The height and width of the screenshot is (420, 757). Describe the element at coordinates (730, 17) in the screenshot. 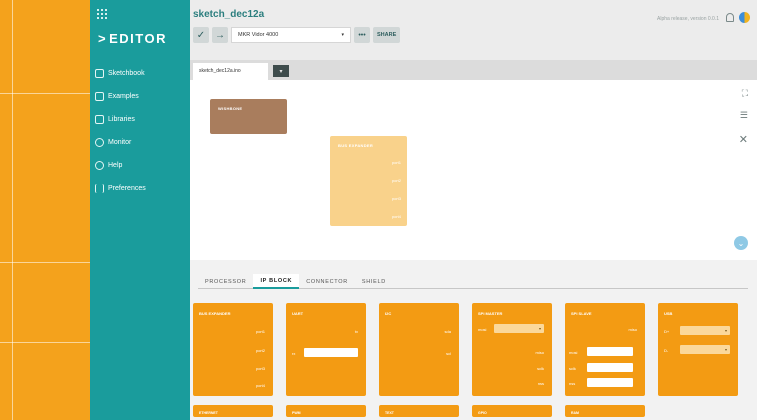

I see `bell-icon` at that location.